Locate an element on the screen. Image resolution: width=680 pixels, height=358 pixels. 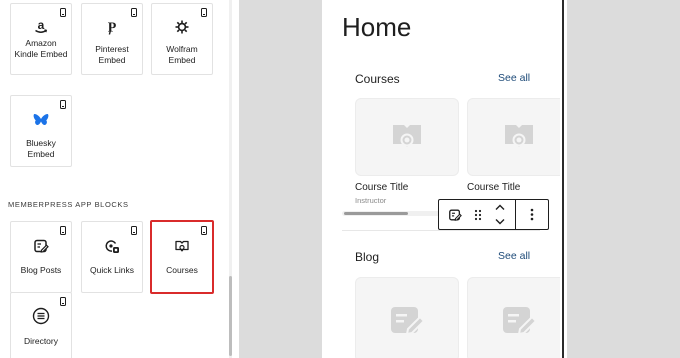
courses-icon is located at coordinates (182, 246).